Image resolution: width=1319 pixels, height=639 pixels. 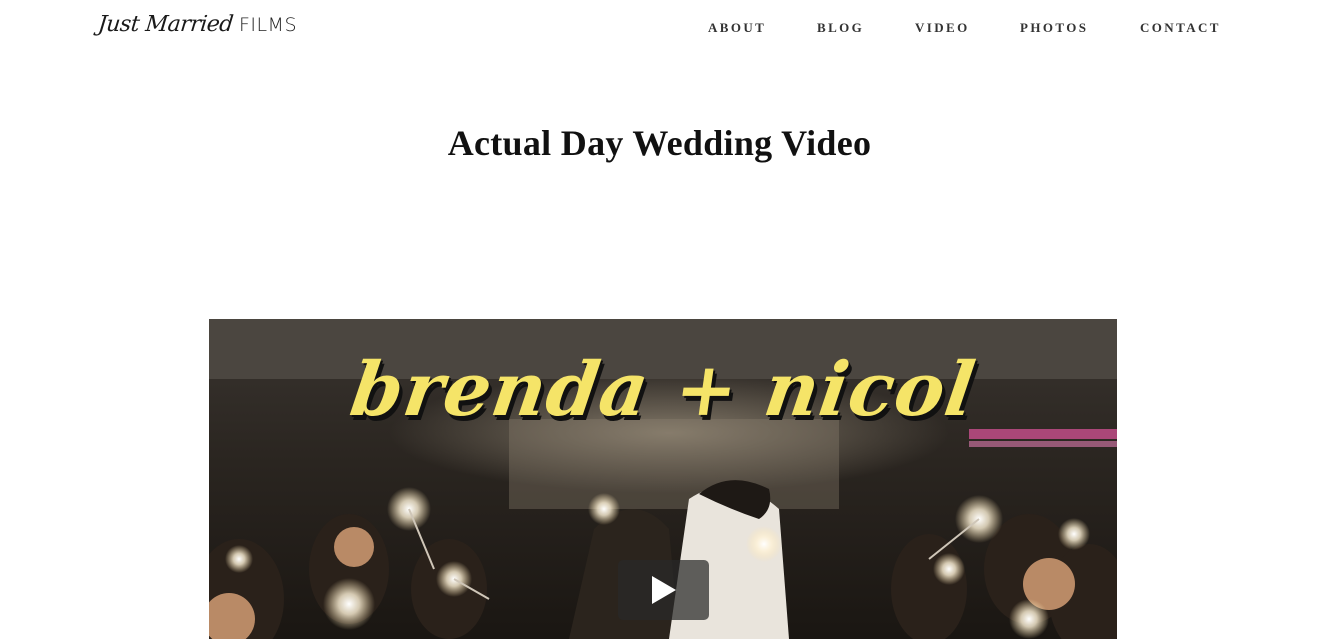 What do you see at coordinates (663, 390) in the screenshot?
I see `video-overlay-title: brenda + nicol` at bounding box center [663, 390].